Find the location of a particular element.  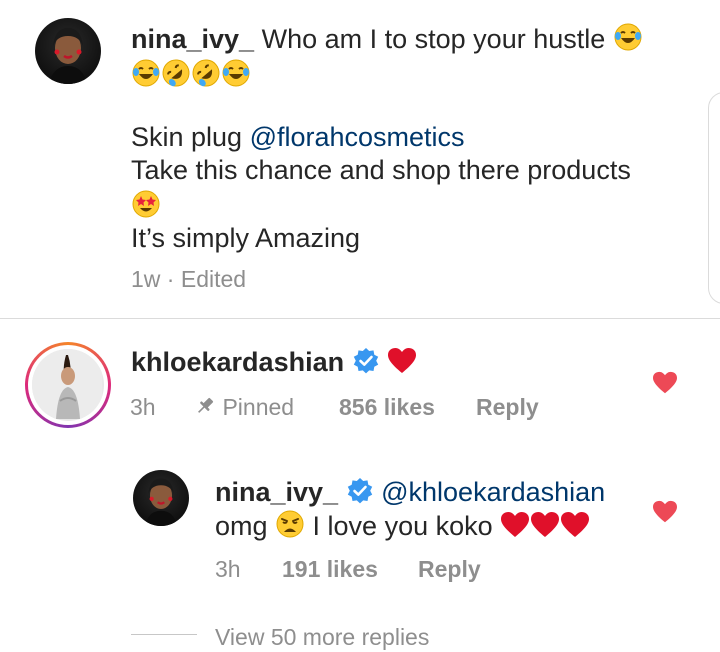

emoji-line is located at coordinates (191, 74).